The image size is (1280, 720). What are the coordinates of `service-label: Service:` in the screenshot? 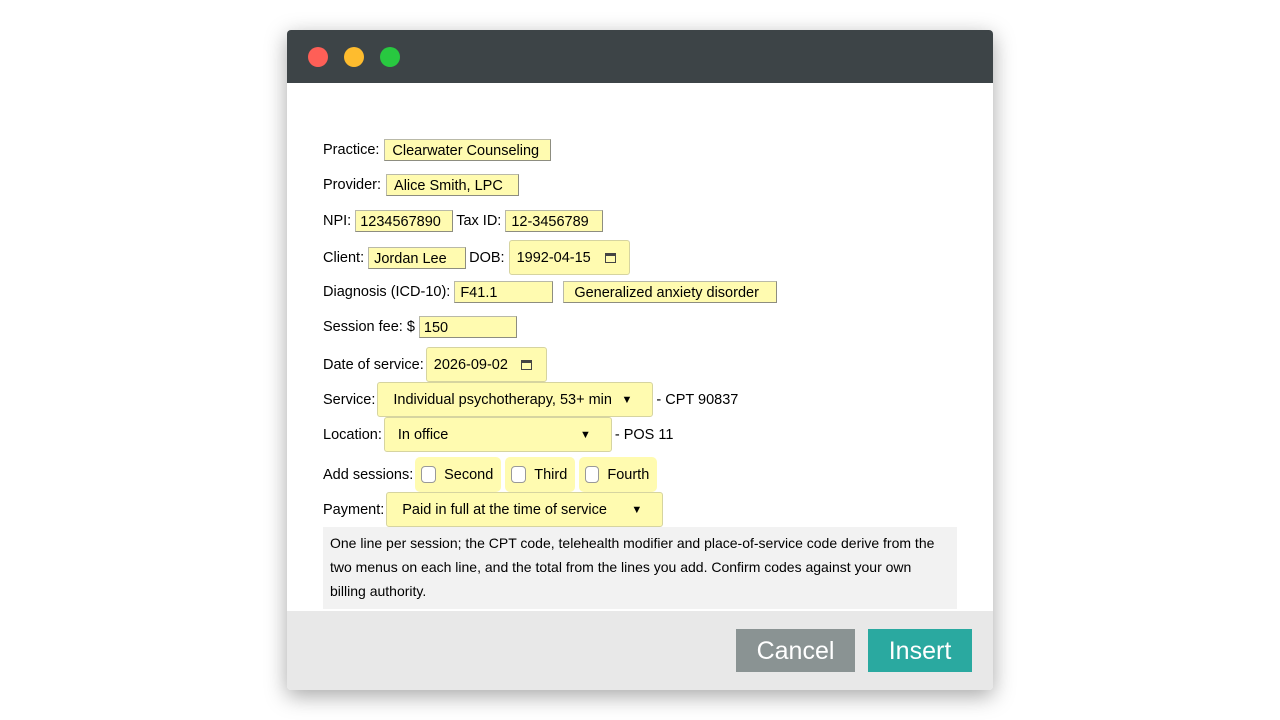 It's located at (349, 399).